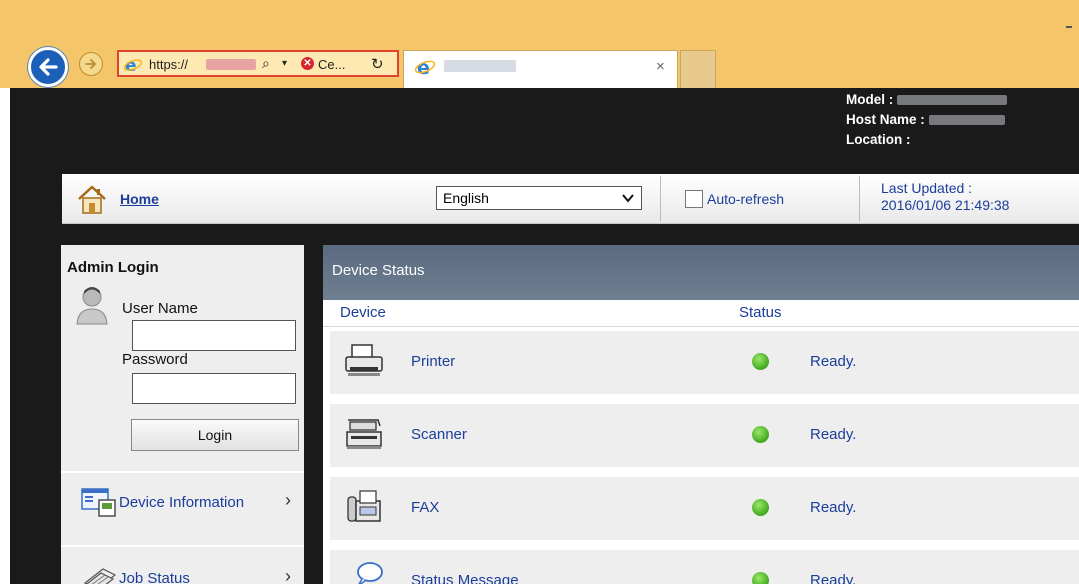 The width and height of the screenshot is (1079, 584). Describe the element at coordinates (480, 66) in the screenshot. I see `redacted-tab-title` at that location.